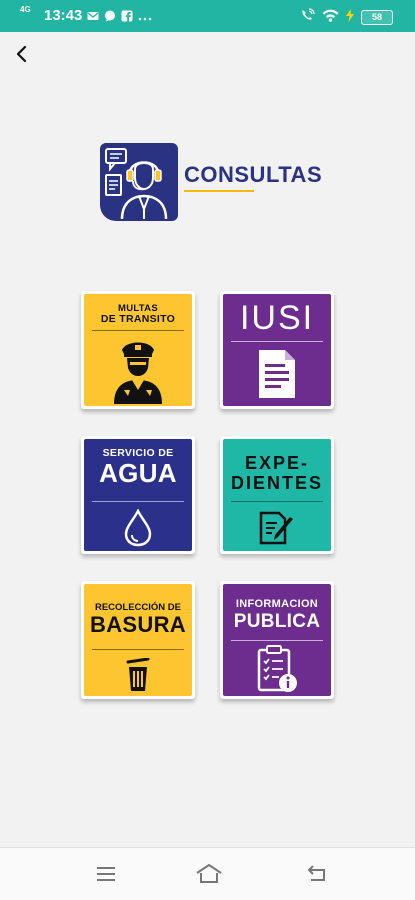 The image size is (415, 900). Describe the element at coordinates (277, 621) in the screenshot. I see `tile-label-line2: PUBLICA` at that location.